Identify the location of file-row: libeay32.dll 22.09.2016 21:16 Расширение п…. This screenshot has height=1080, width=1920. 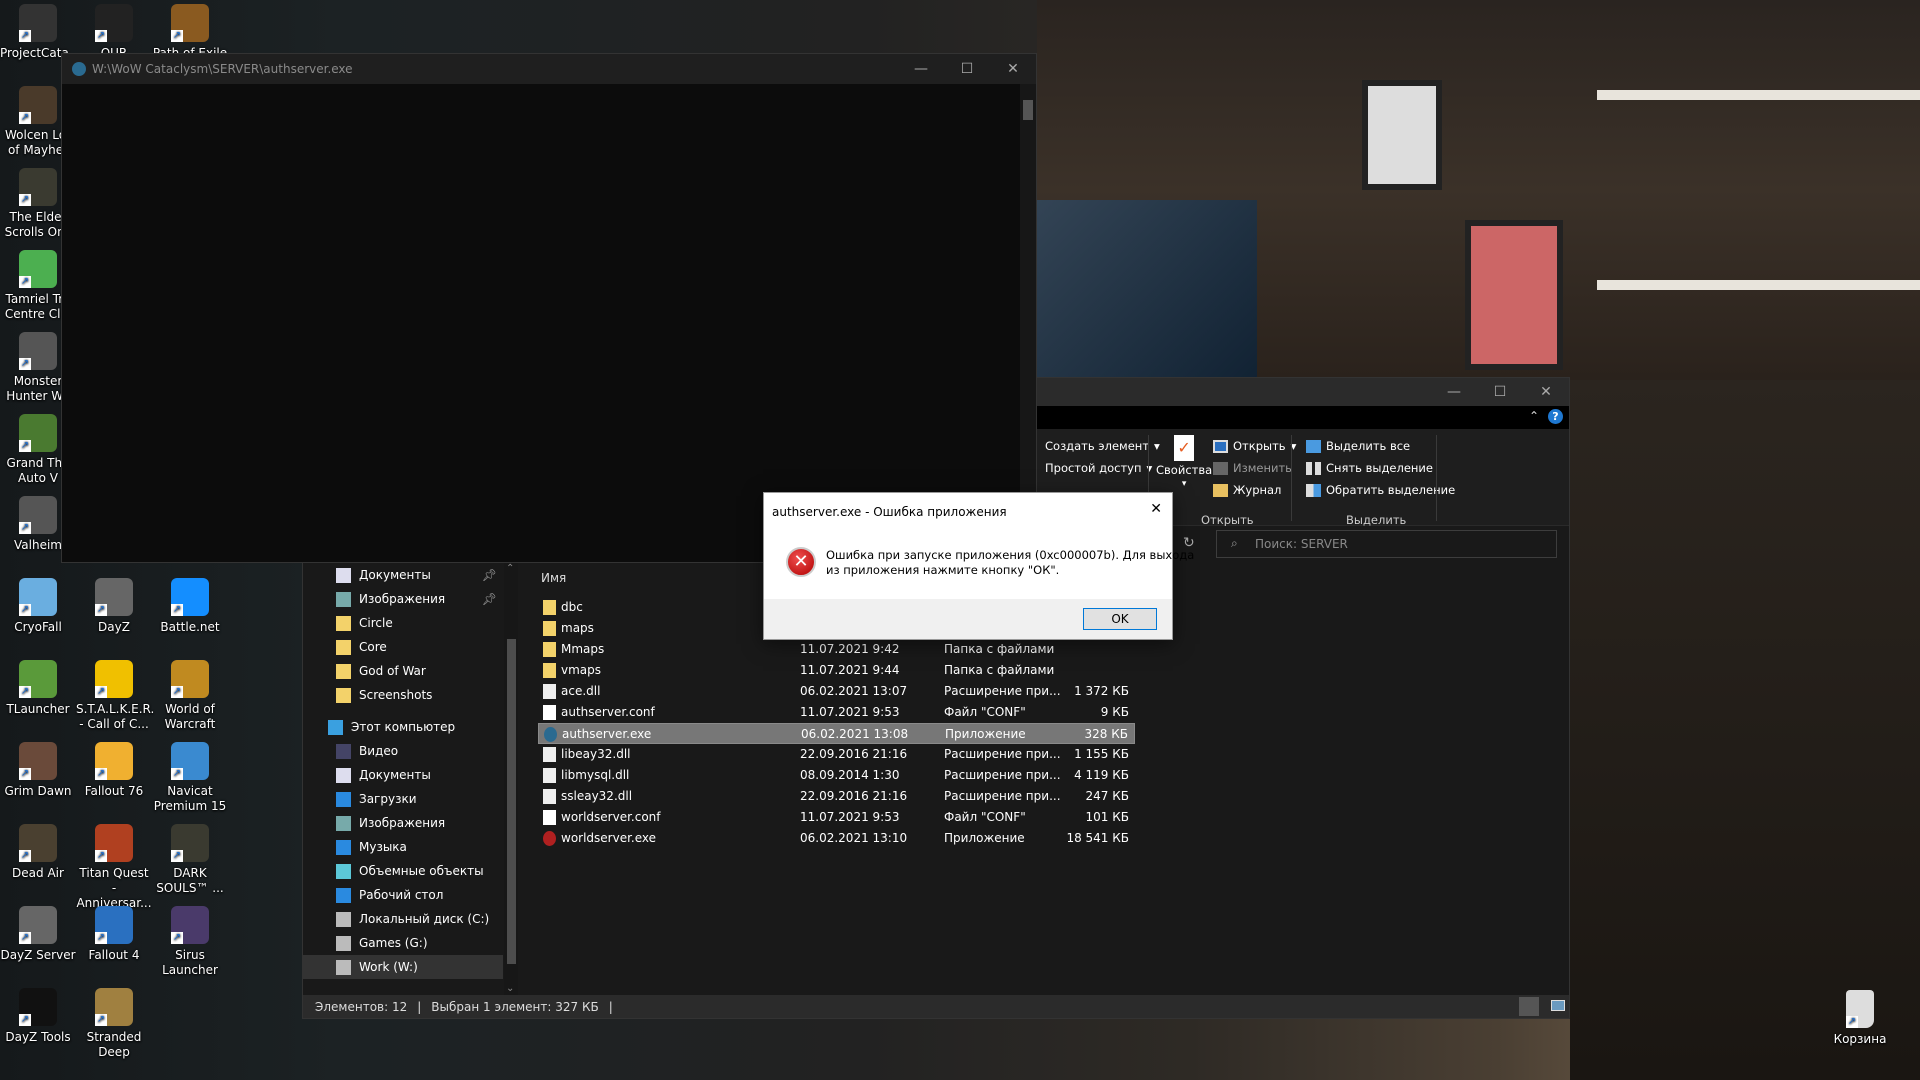
(836, 754).